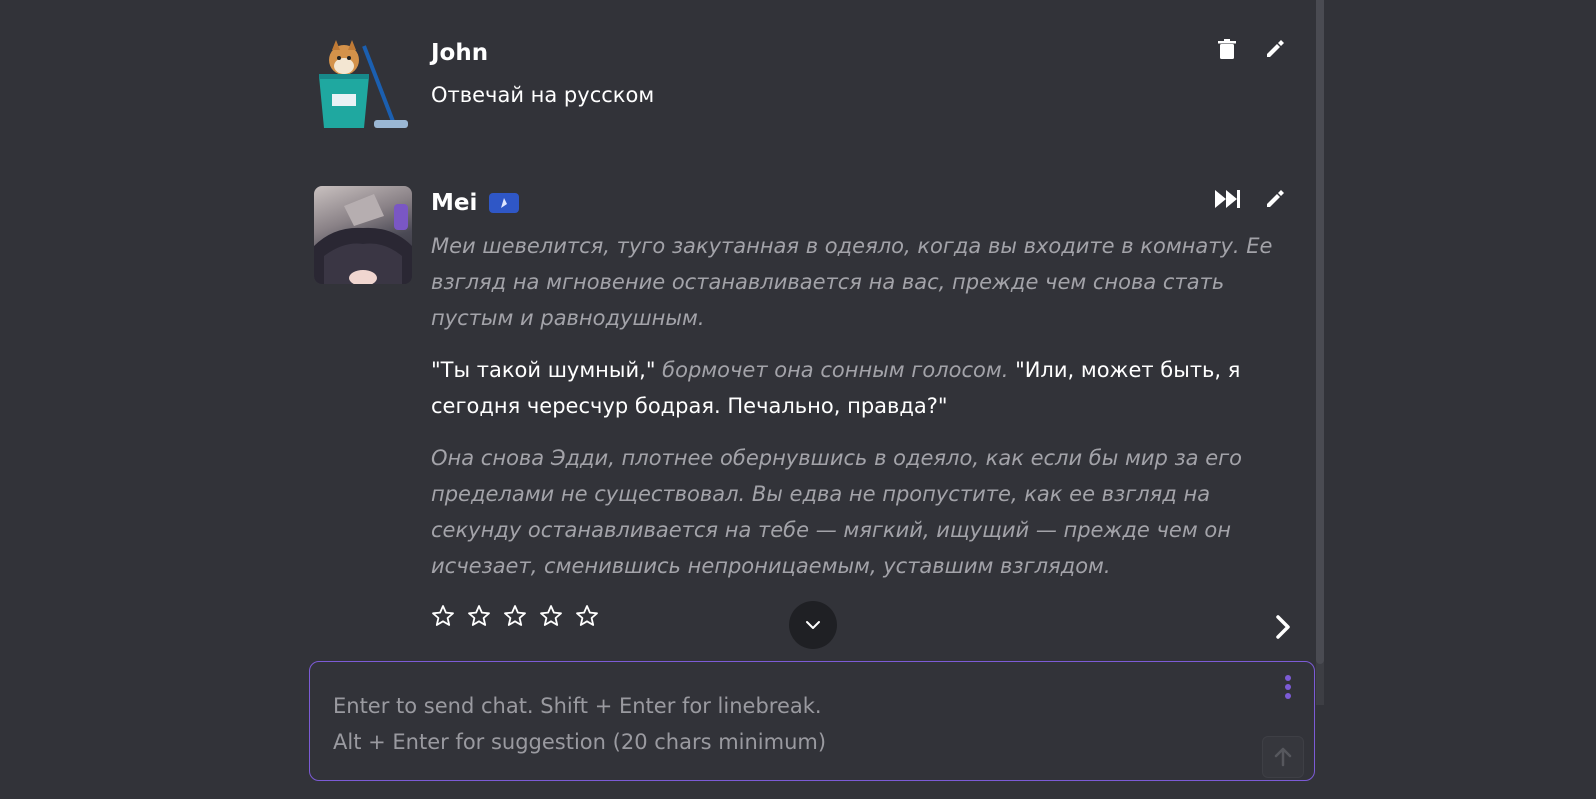  I want to click on send-button, so click(1283, 757).